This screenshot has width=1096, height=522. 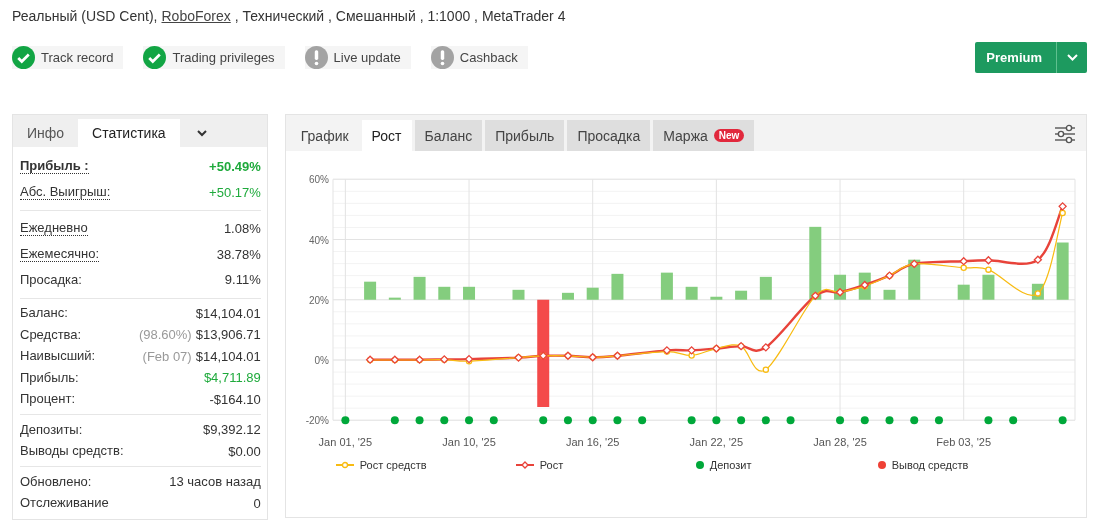 What do you see at coordinates (318, 240) in the screenshot?
I see `axis-label: 40%` at bounding box center [318, 240].